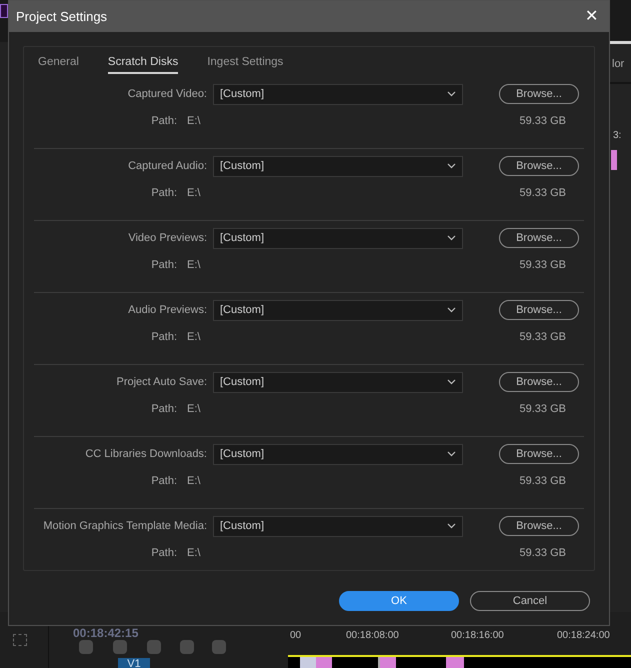 The width and height of the screenshot is (631, 668). I want to click on close-button: ✕, so click(591, 16).